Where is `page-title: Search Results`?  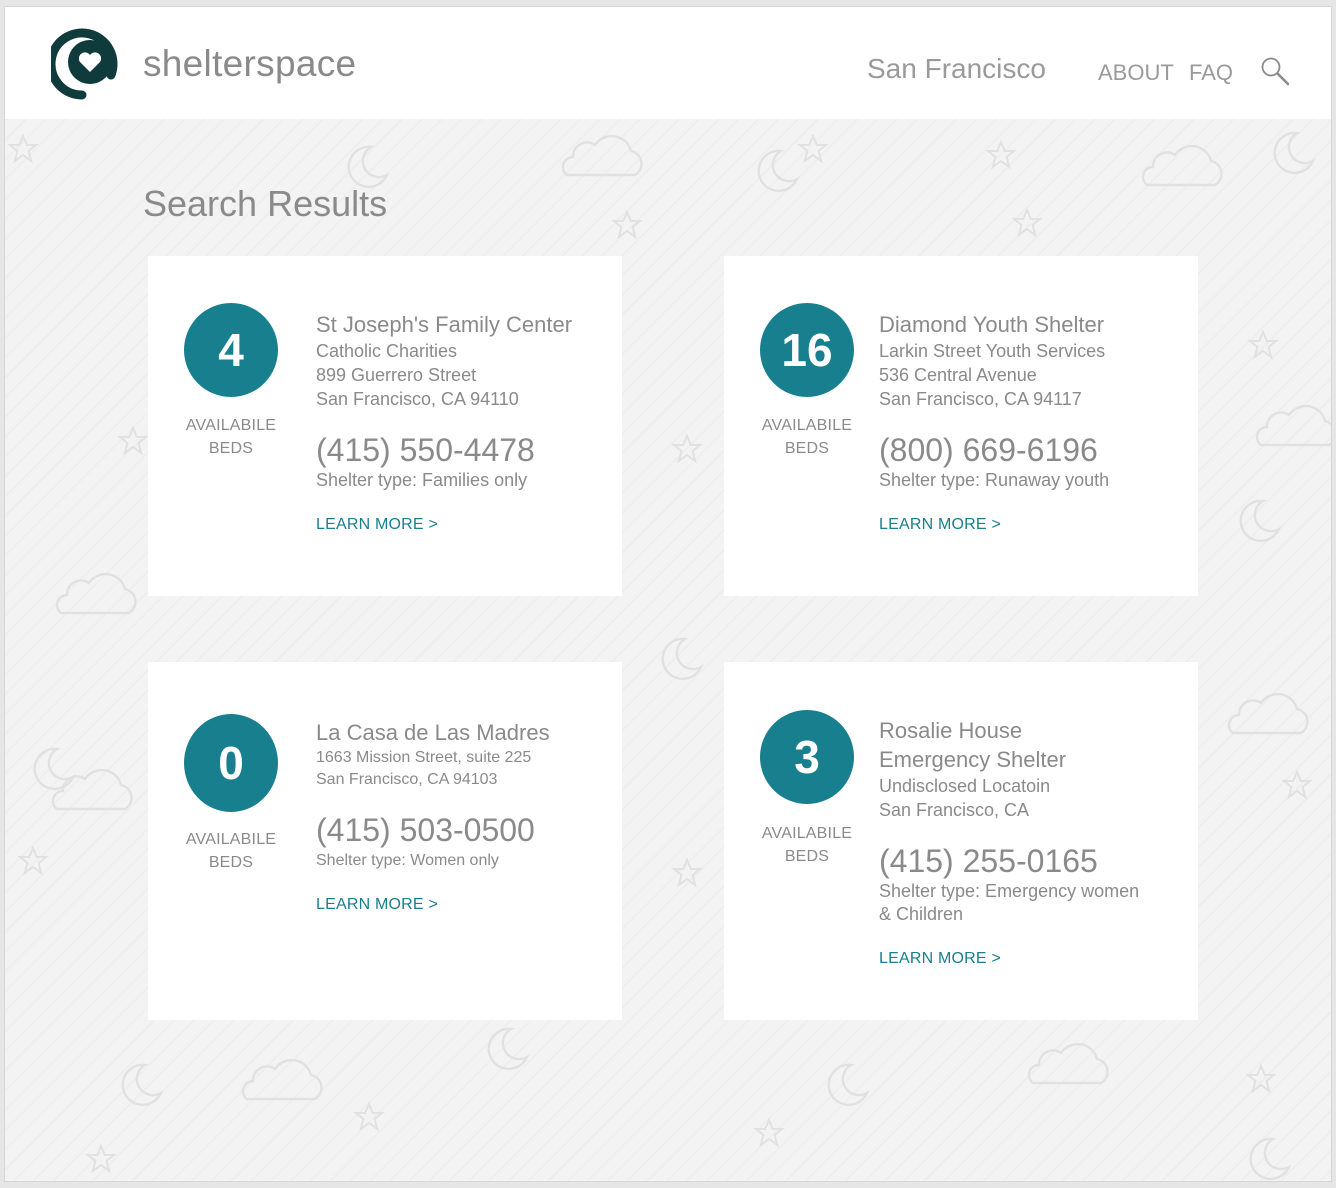 page-title: Search Results is located at coordinates (265, 203).